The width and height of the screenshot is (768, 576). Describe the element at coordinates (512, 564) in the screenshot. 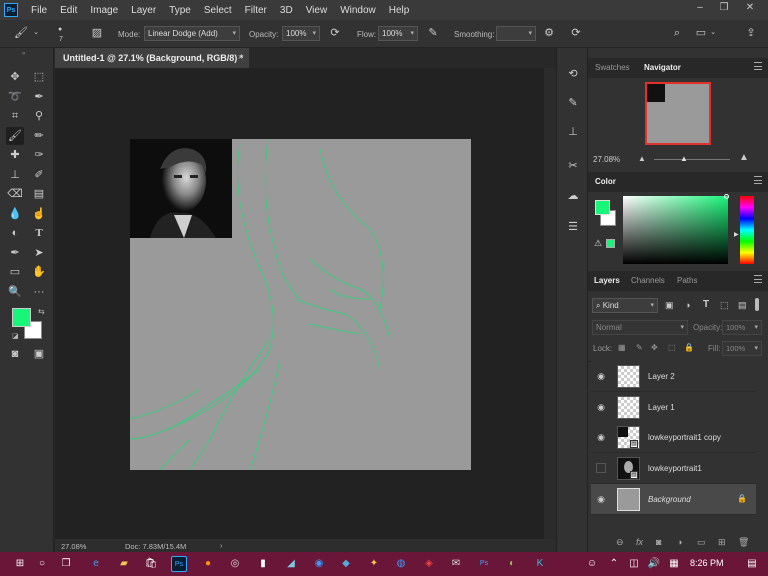

I see `app-icon: ◐` at that location.